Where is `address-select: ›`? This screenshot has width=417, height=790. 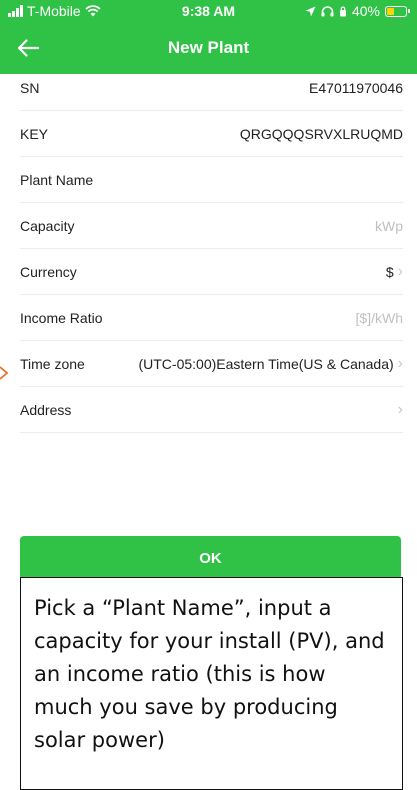 address-select: › is located at coordinates (398, 409).